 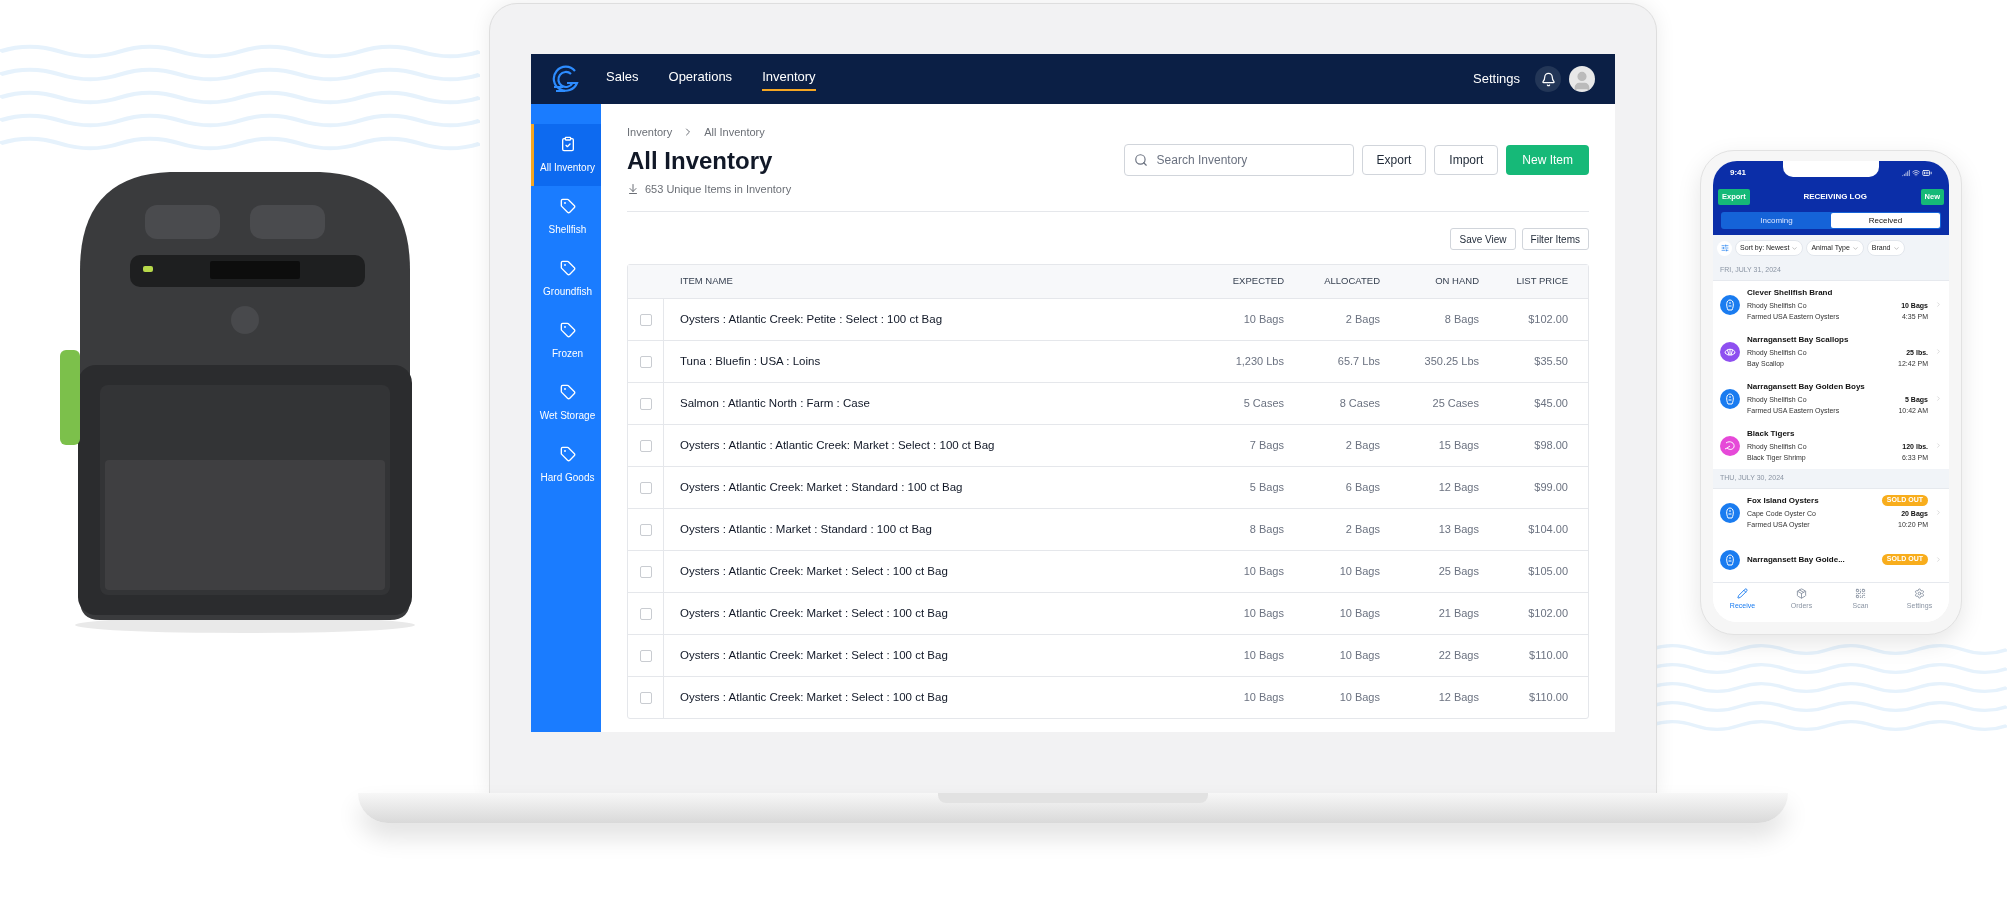 I want to click on item-name: Narragansett Bay Scallops, so click(x=1798, y=339).